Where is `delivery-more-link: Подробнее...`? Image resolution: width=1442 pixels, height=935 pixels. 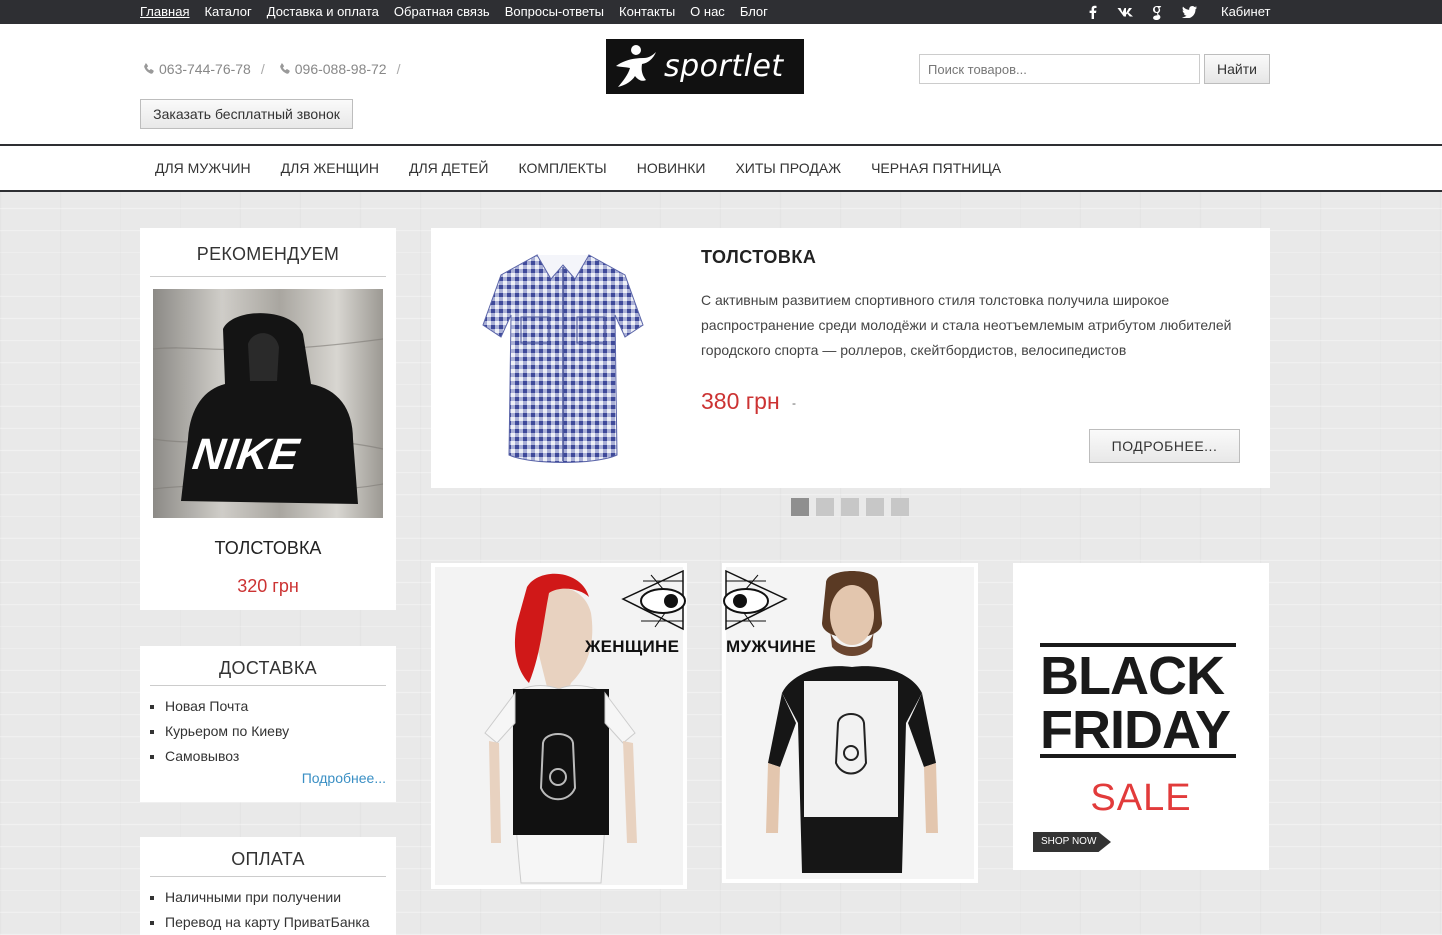
delivery-more-link: Подробнее... is located at coordinates (344, 778).